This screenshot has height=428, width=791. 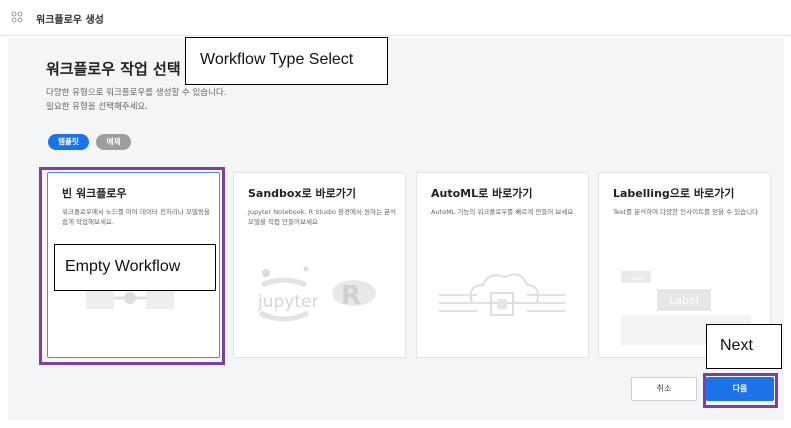 I want to click on cancel-button: 취소, so click(x=664, y=389).